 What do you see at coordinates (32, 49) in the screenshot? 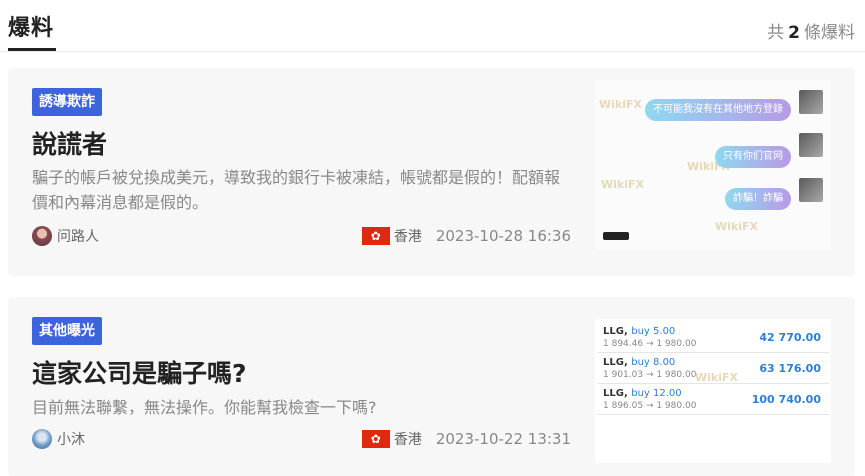
I see `active-tab-underline` at bounding box center [32, 49].